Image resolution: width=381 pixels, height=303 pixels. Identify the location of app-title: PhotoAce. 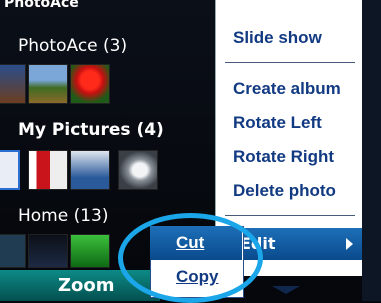
(41, 5).